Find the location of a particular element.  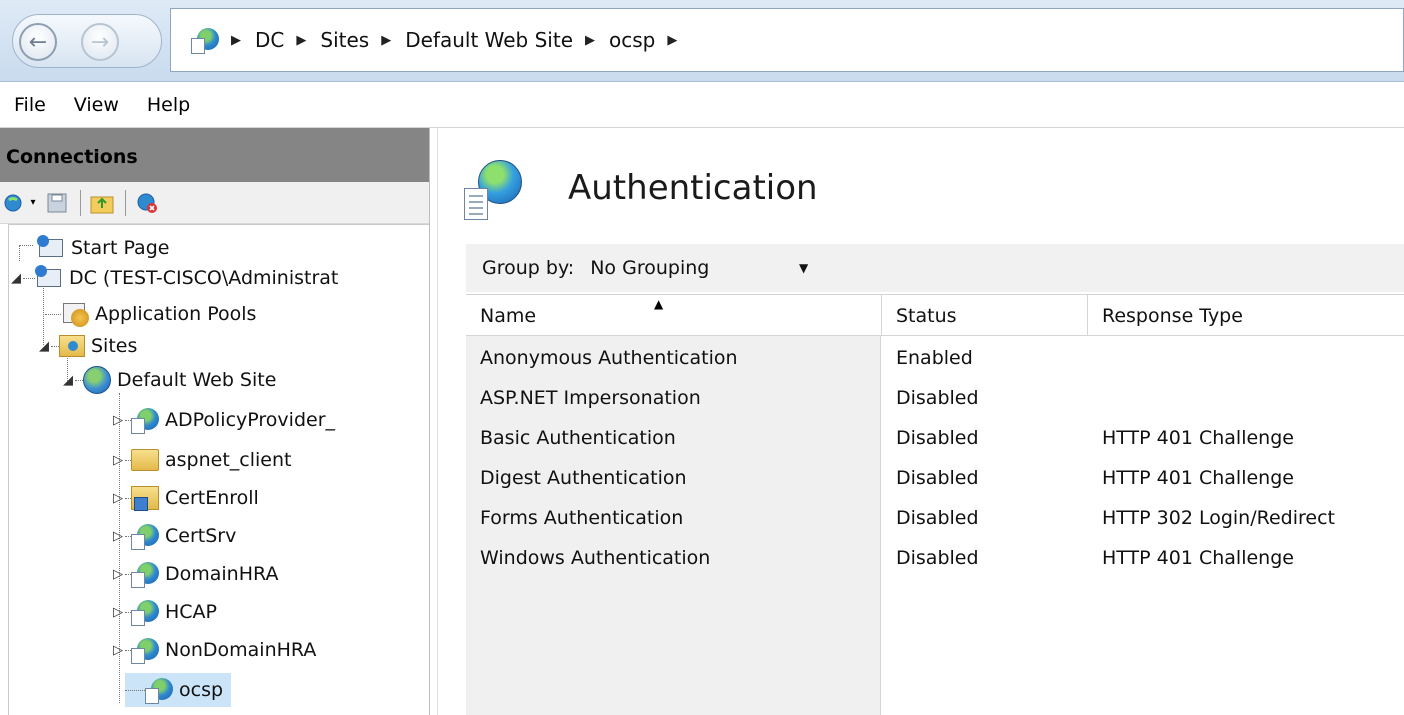

tree-item-ocsp: ocsp is located at coordinates (178, 690).